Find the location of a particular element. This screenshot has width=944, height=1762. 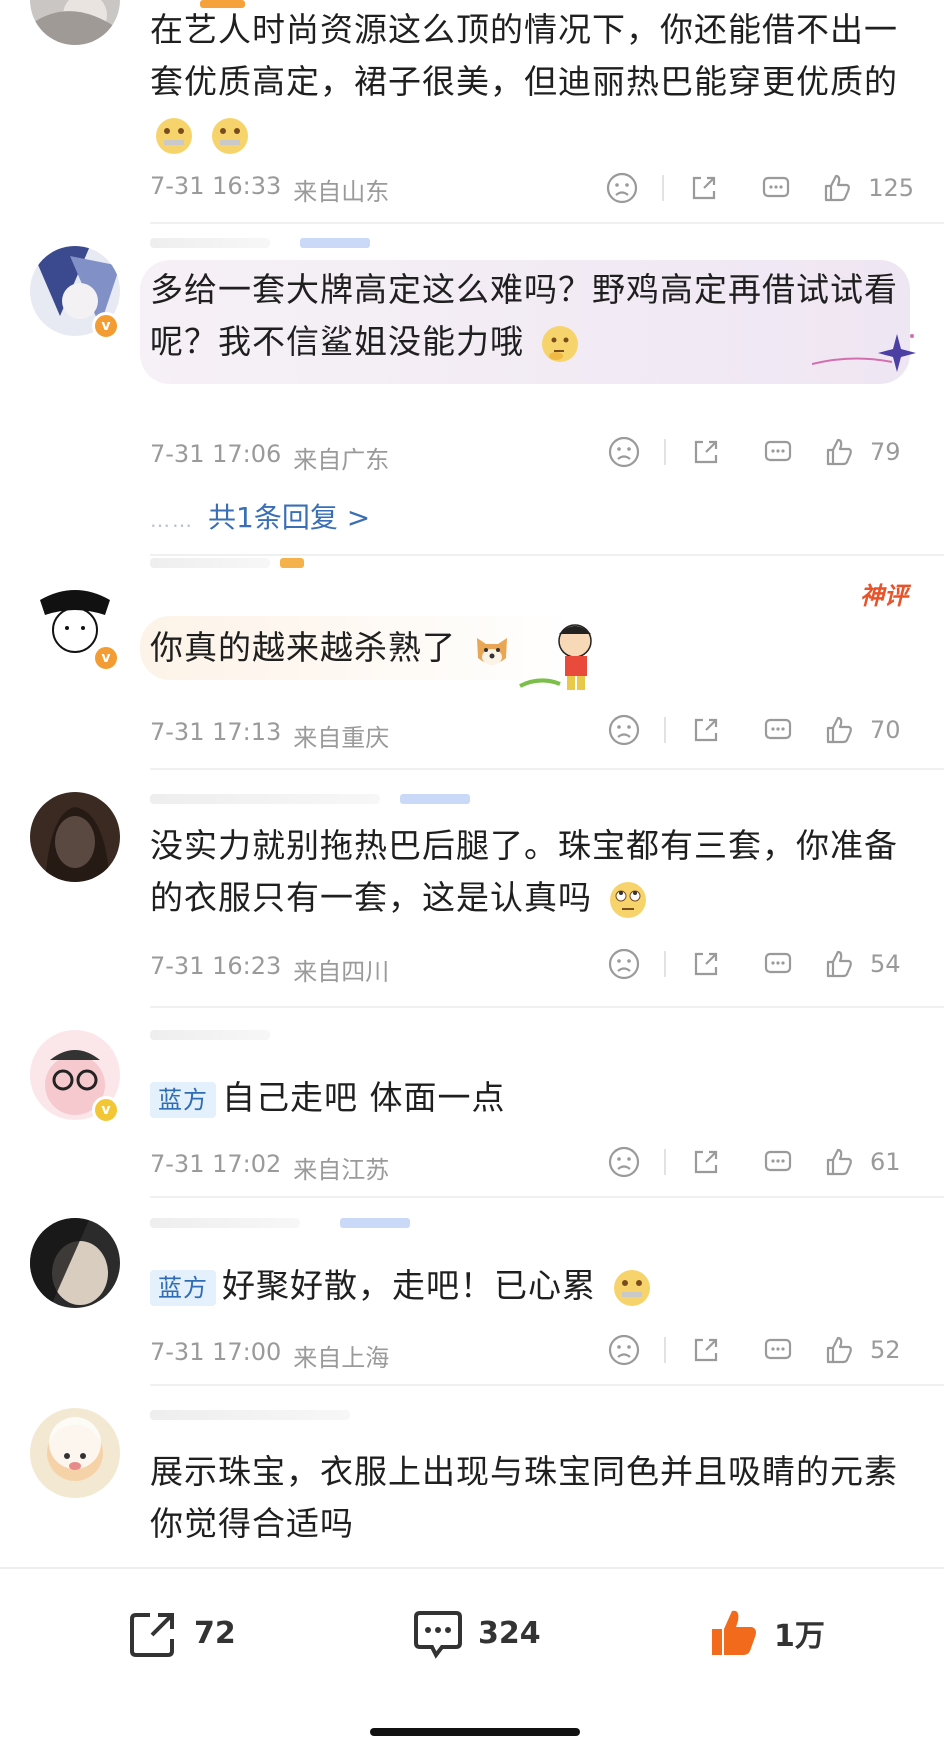

timestamp: 7-31 17:06 is located at coordinates (216, 454).